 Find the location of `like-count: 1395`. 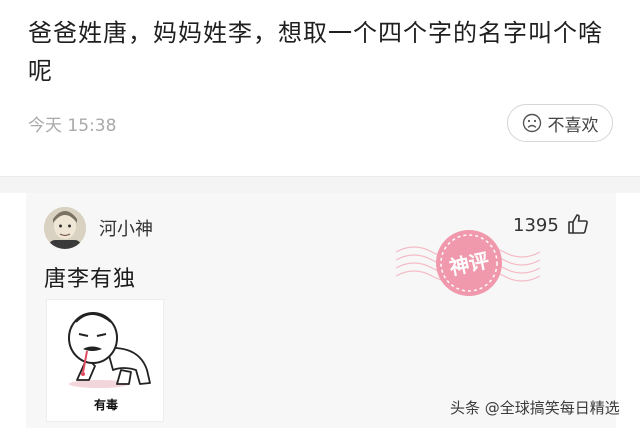

like-count: 1395 is located at coordinates (536, 225).